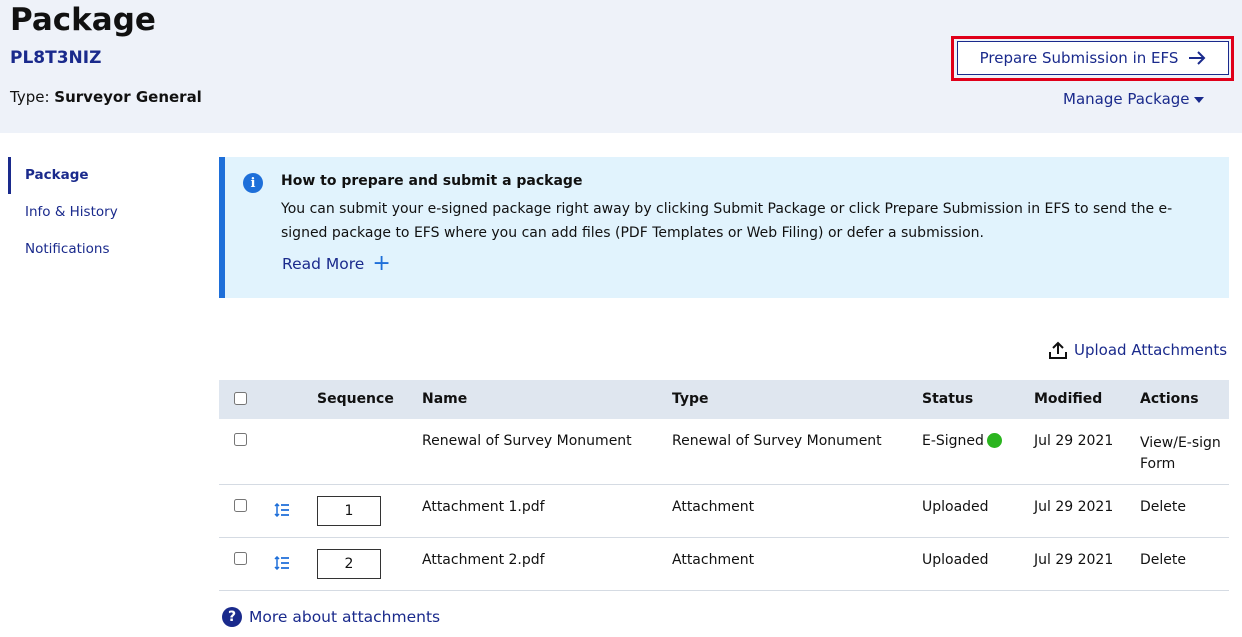 This screenshot has height=637, width=1242. Describe the element at coordinates (1182, 454) in the screenshot. I see `view-esign-form-link: View/E-sign Form` at that location.